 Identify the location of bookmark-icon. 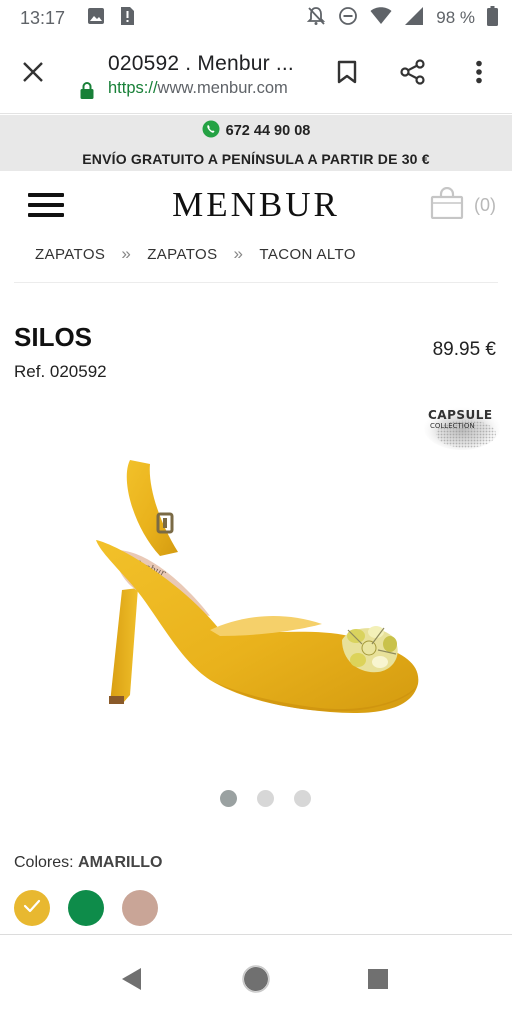
(347, 74).